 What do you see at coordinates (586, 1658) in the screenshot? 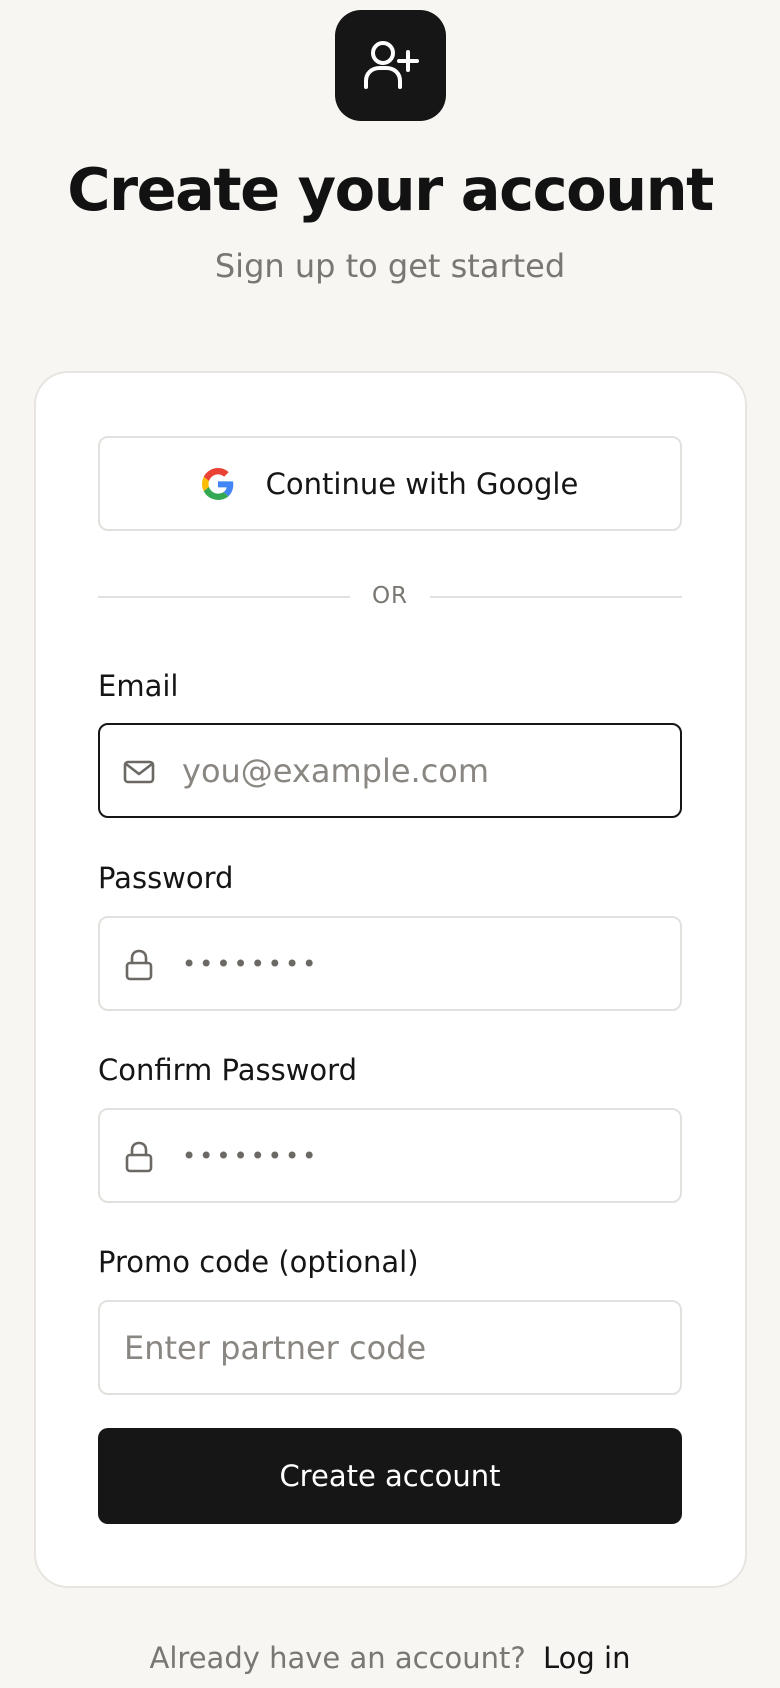
I see `login-link: Log in` at bounding box center [586, 1658].